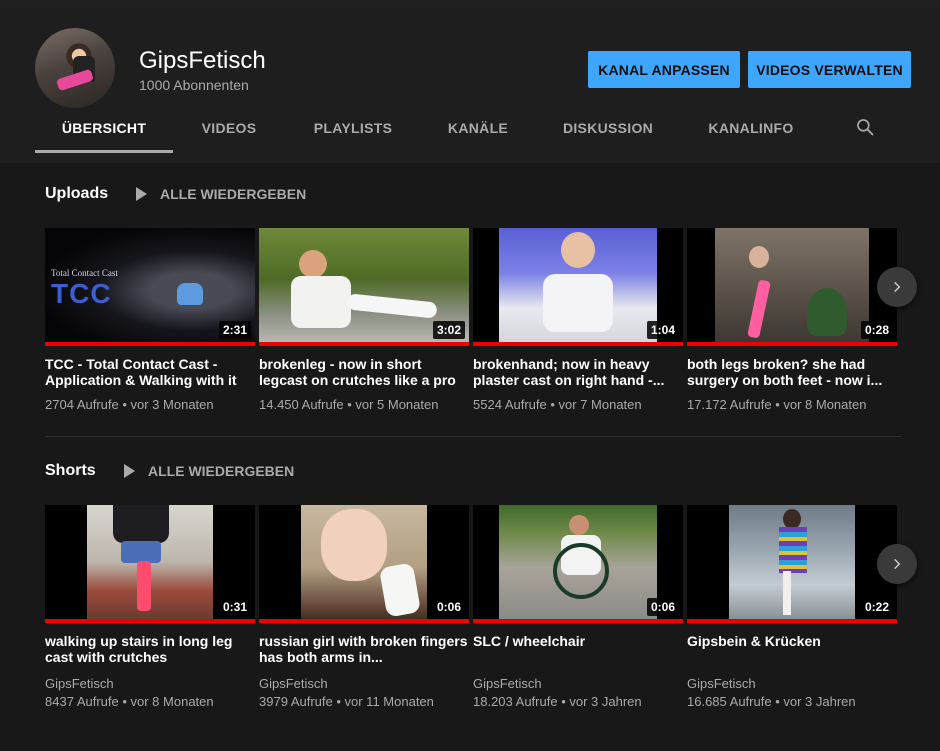 The height and width of the screenshot is (751, 940). Describe the element at coordinates (76, 194) in the screenshot. I see `uploads-title: Uploads` at that location.